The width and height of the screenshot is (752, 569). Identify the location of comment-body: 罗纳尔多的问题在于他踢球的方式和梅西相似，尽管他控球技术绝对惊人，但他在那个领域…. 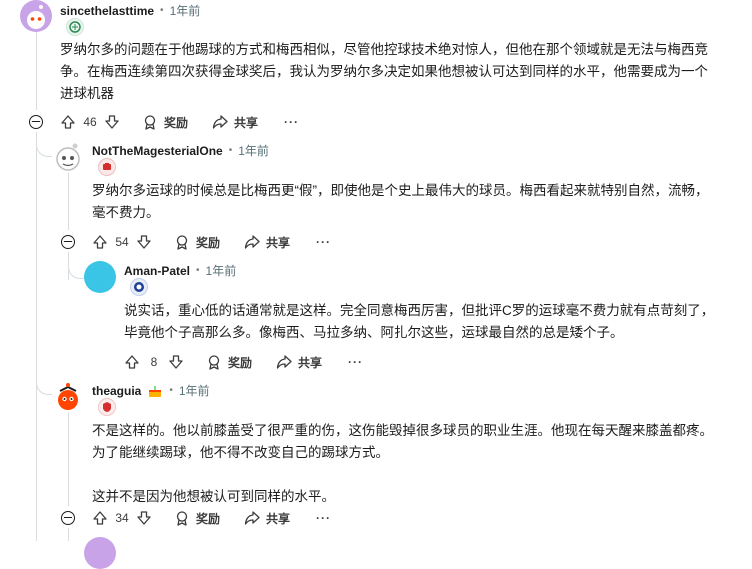
(390, 72).